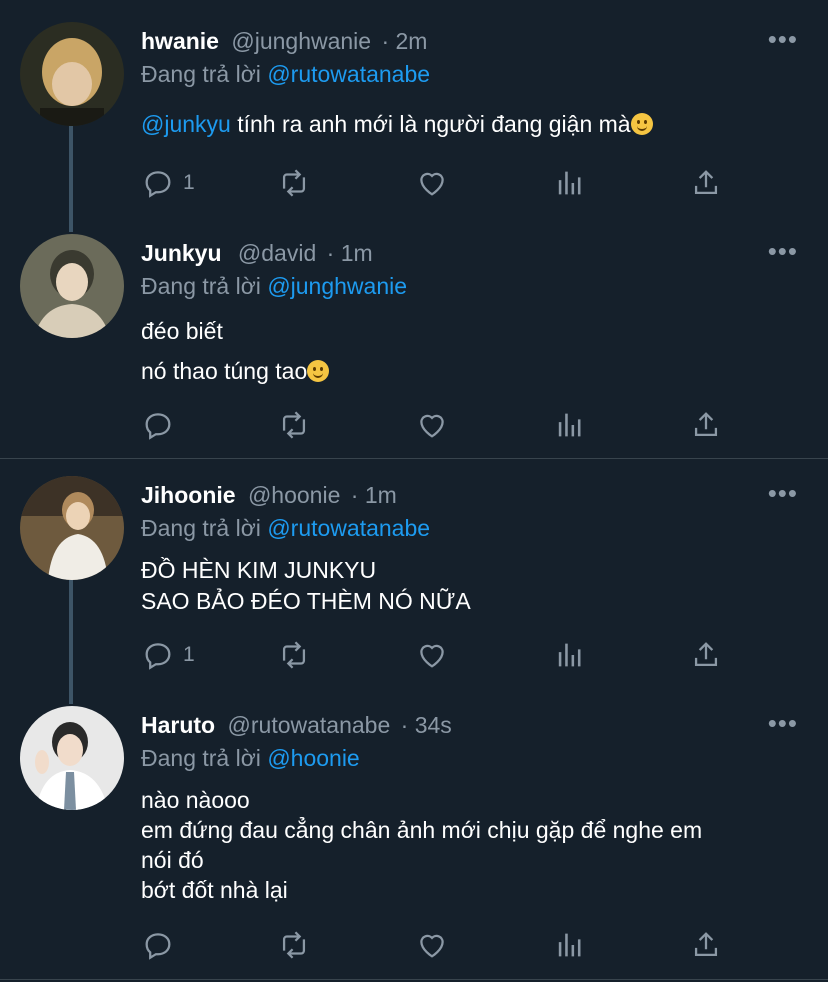 This screenshot has width=828, height=982. Describe the element at coordinates (313, 758) in the screenshot. I see `reply-to-mention: @hoonie` at that location.